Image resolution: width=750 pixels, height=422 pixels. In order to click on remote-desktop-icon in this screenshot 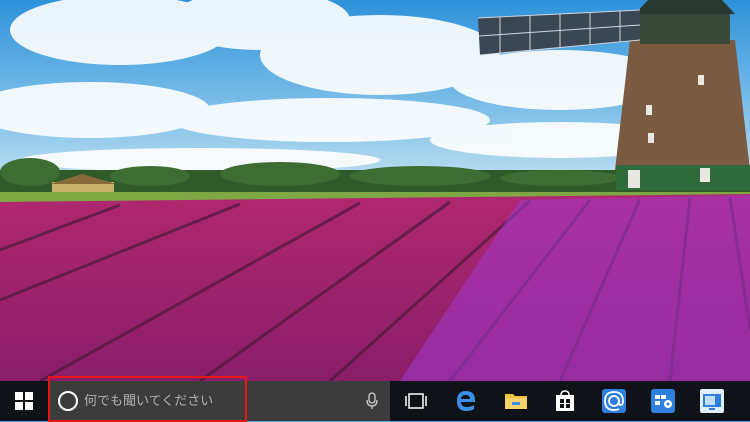, I will do `click(712, 401)`.